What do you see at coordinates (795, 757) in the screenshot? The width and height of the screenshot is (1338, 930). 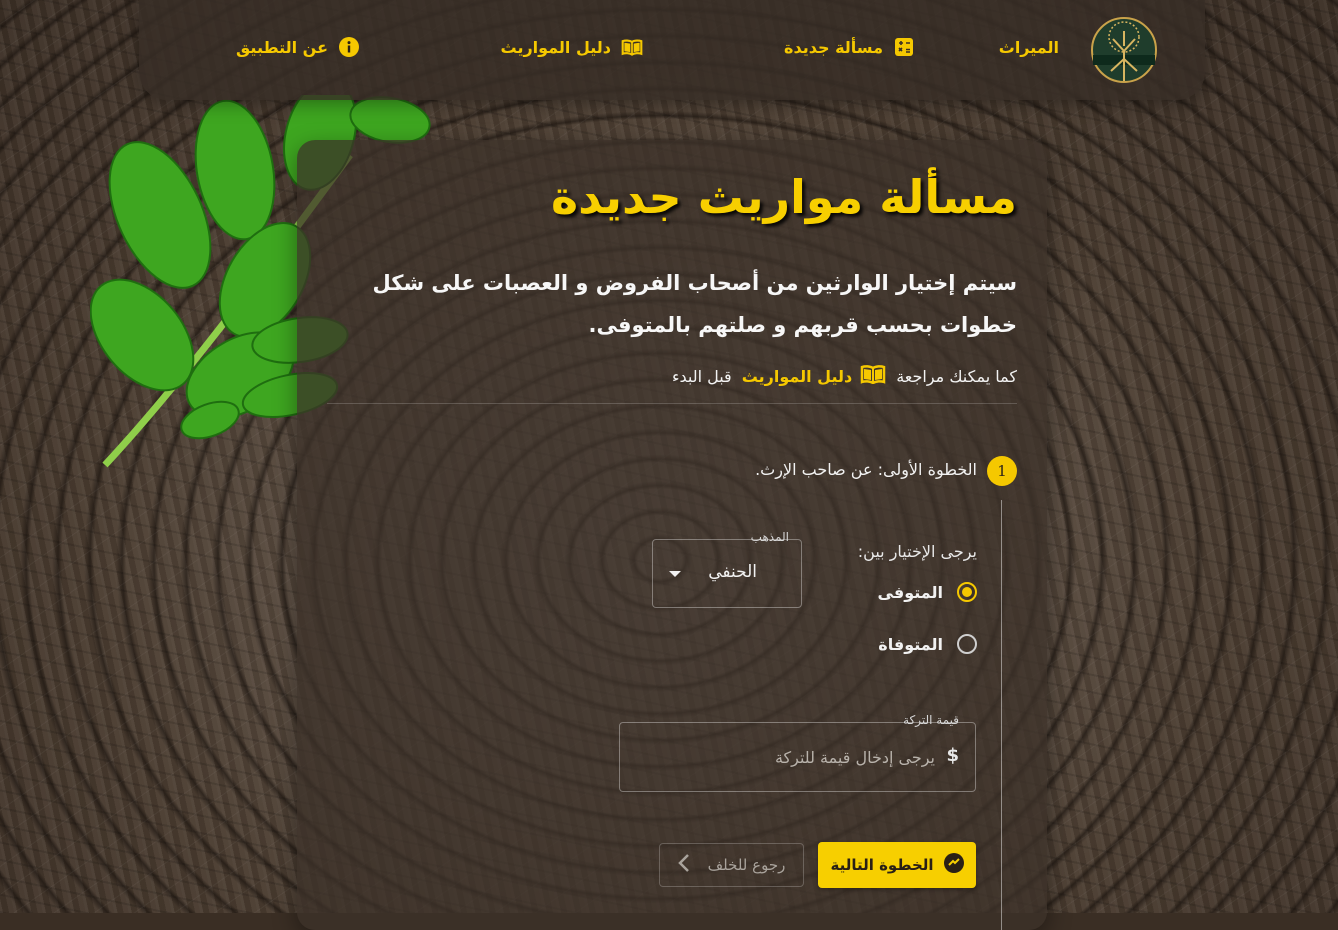 I see `estate-input` at bounding box center [795, 757].